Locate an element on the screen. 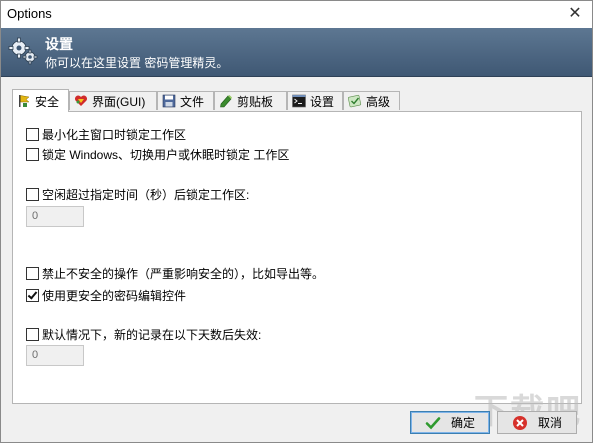  title-bar: Options ✕ is located at coordinates (296, 14).